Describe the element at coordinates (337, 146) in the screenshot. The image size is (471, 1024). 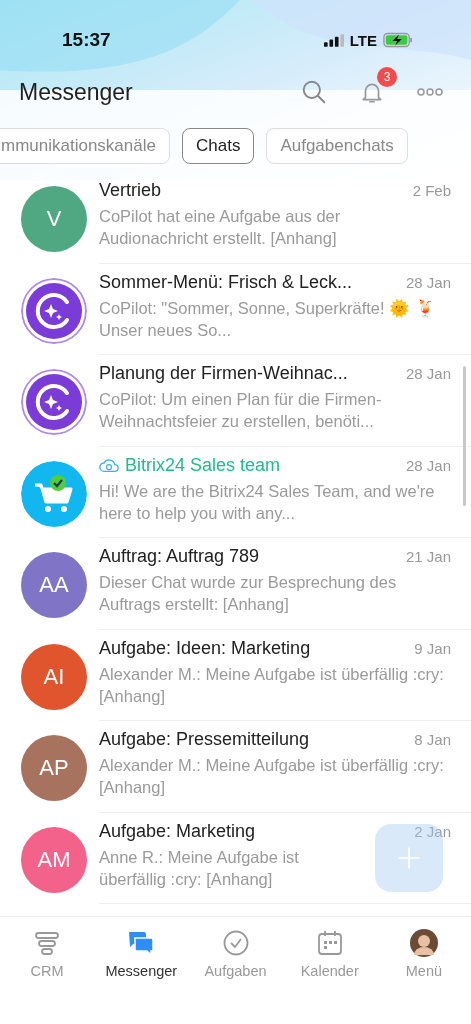
I see `filter-chip: Aufgabenchats` at that location.